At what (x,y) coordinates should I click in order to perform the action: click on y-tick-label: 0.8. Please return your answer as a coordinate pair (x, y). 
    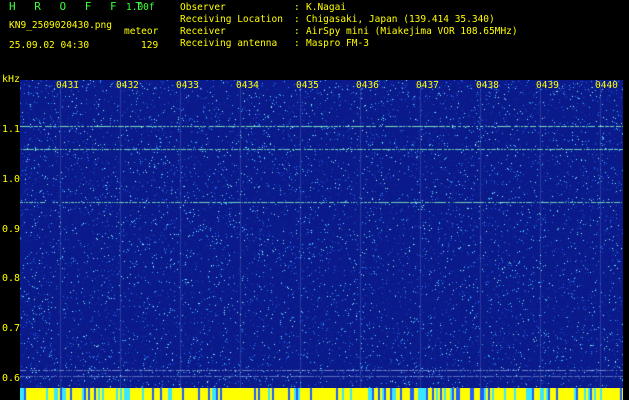
    Looking at the image, I should click on (11, 278).